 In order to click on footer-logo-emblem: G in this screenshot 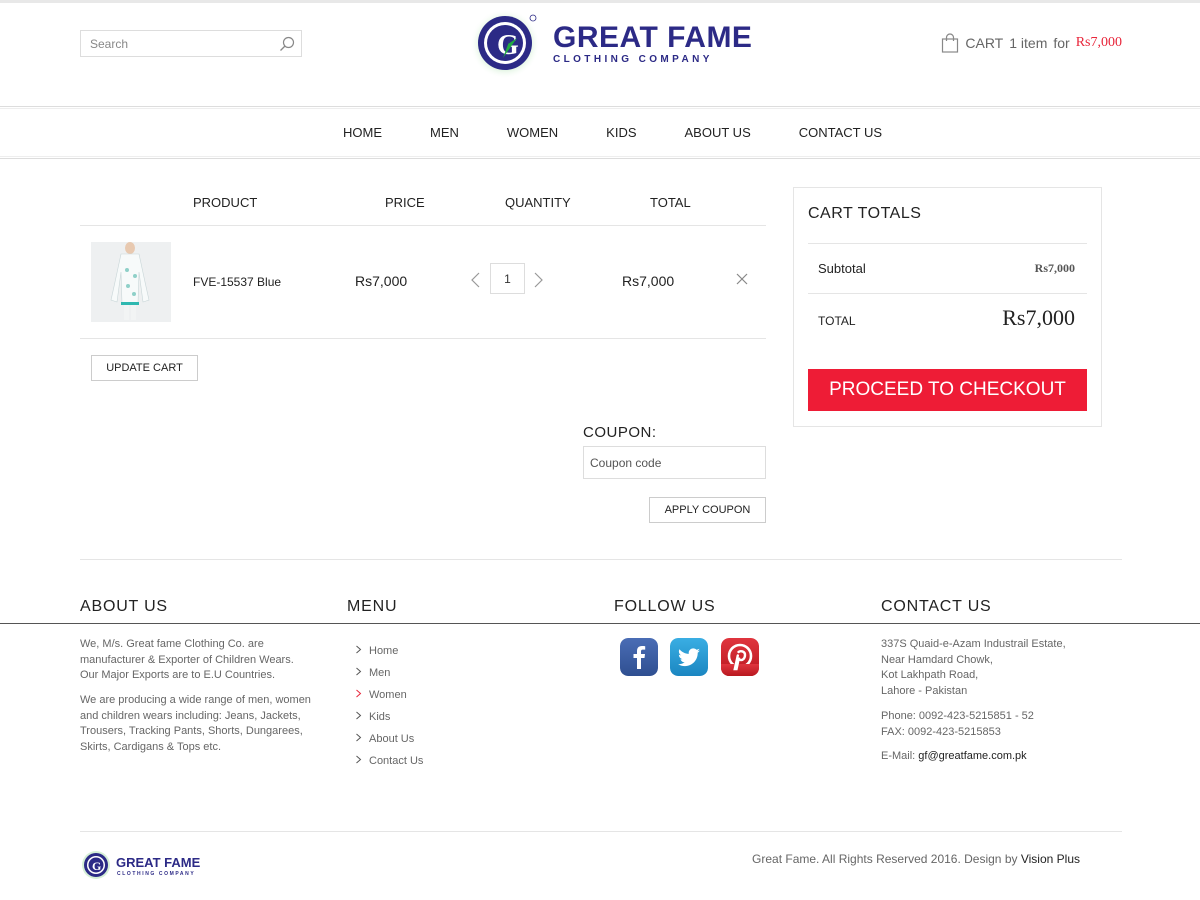, I will do `click(96, 865)`.